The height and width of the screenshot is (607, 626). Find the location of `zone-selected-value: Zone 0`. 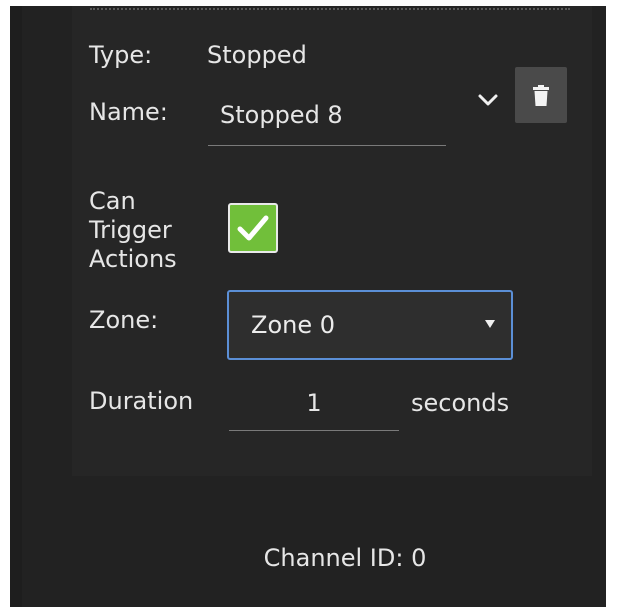

zone-selected-value: Zone 0 is located at coordinates (293, 325).